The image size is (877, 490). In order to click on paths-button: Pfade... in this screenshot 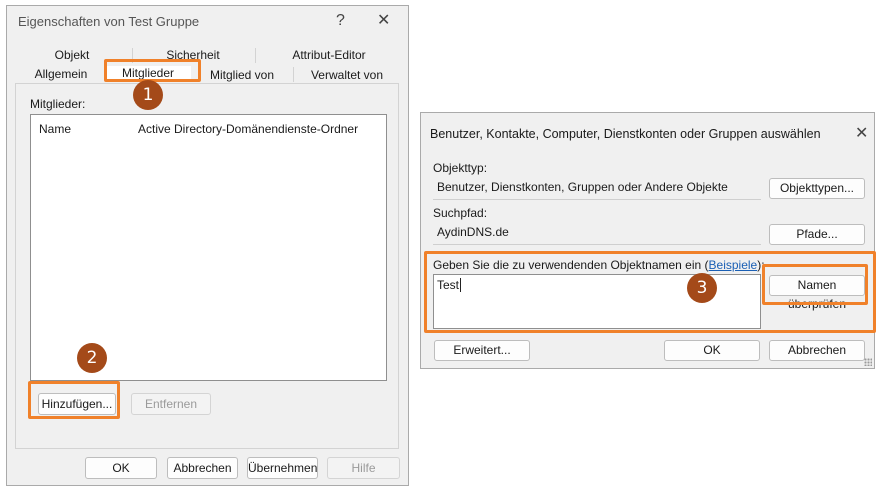, I will do `click(817, 234)`.